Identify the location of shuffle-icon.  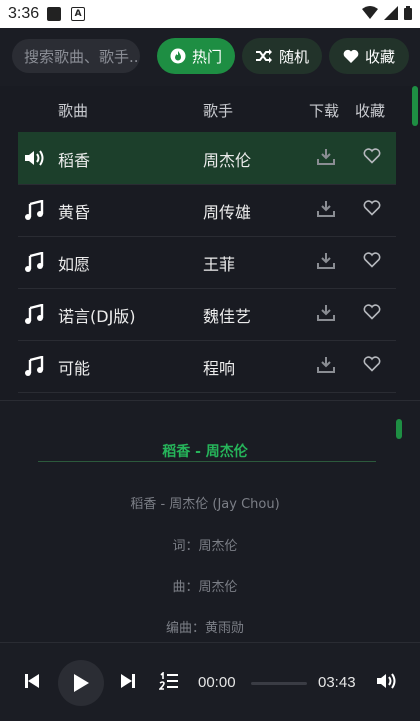
(263, 56).